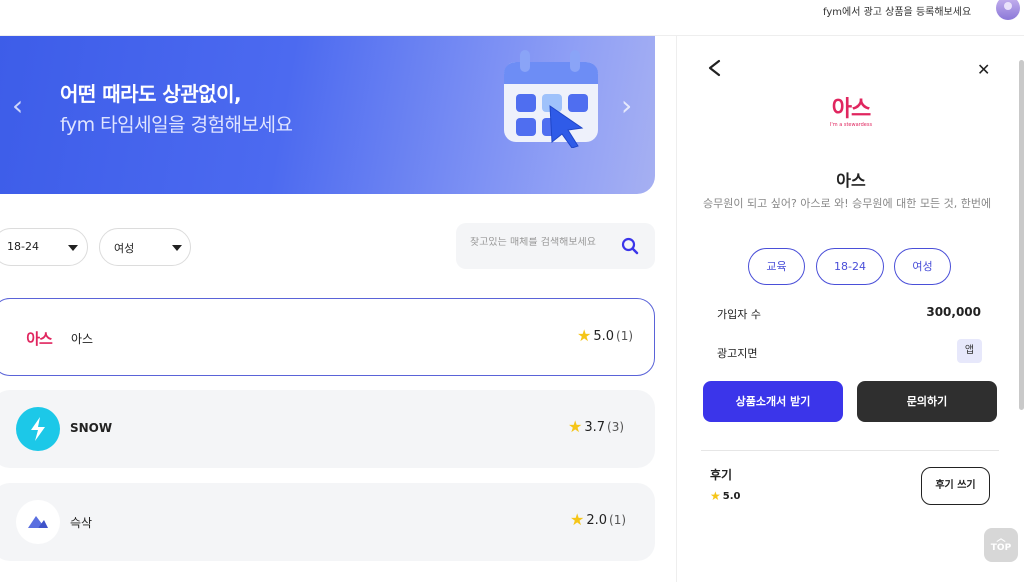  I want to click on ahs-logo: 아스, so click(39, 338).